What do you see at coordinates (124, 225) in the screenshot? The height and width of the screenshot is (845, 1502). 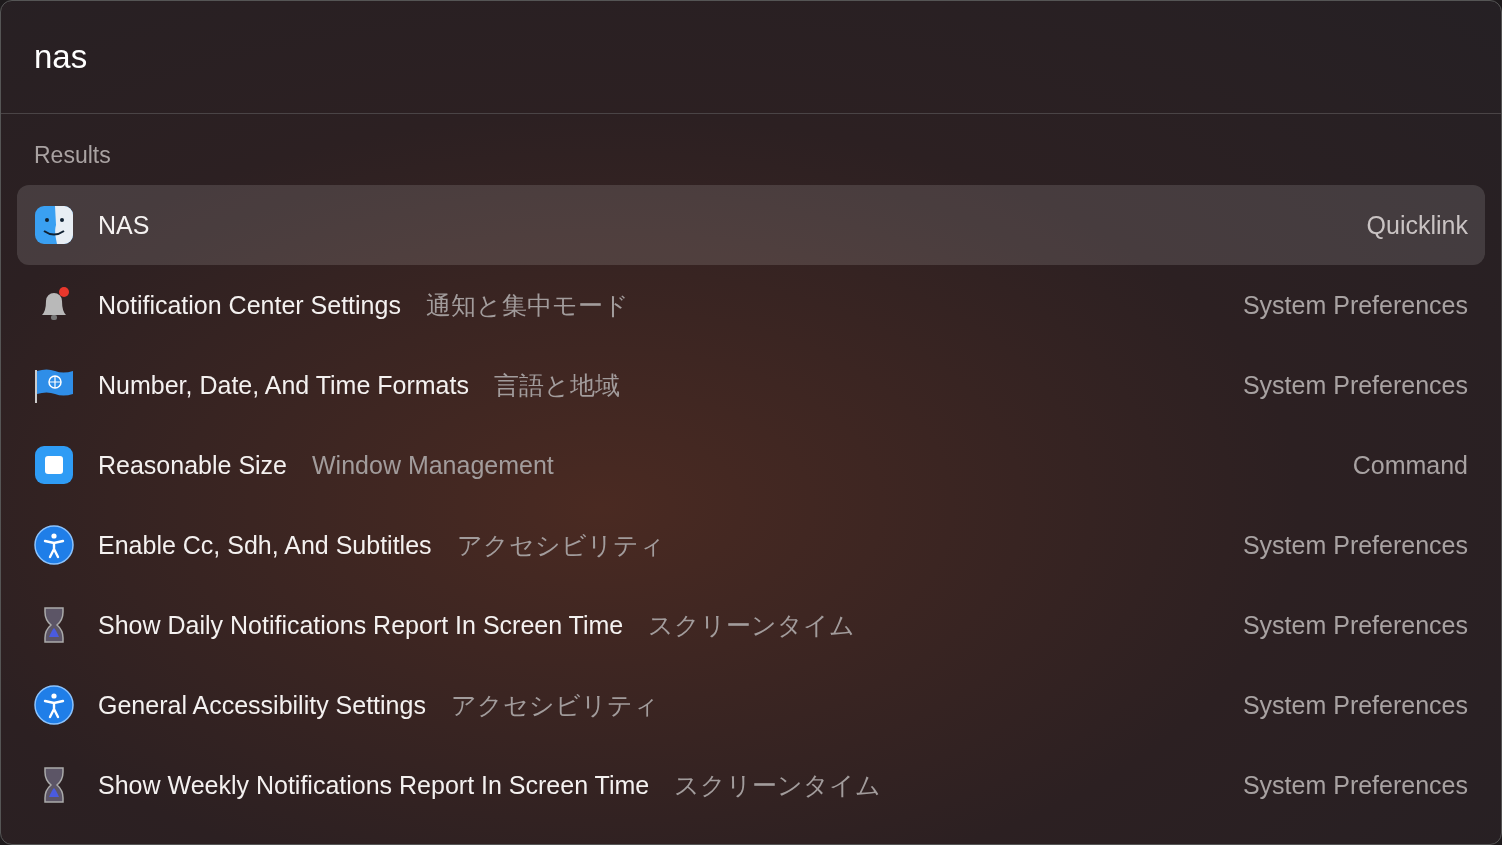 I see `result-title: NAS` at bounding box center [124, 225].